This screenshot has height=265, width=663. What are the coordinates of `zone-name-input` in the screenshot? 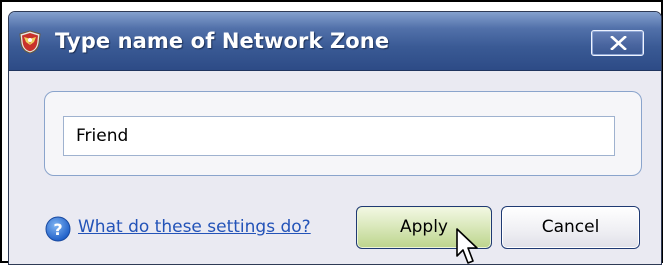 It's located at (339, 136).